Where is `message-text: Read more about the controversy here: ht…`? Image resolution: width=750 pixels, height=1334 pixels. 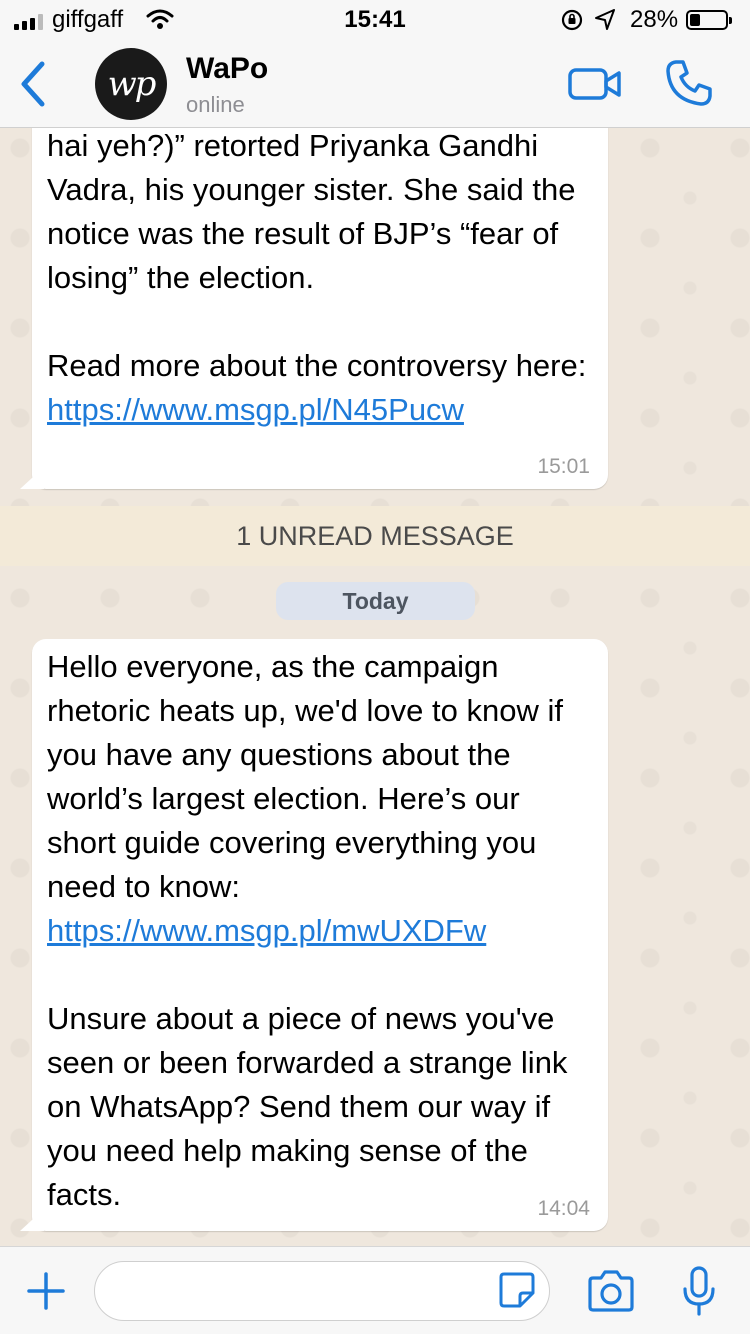 message-text: Read more about the controversy here: ht… is located at coordinates (319, 388).